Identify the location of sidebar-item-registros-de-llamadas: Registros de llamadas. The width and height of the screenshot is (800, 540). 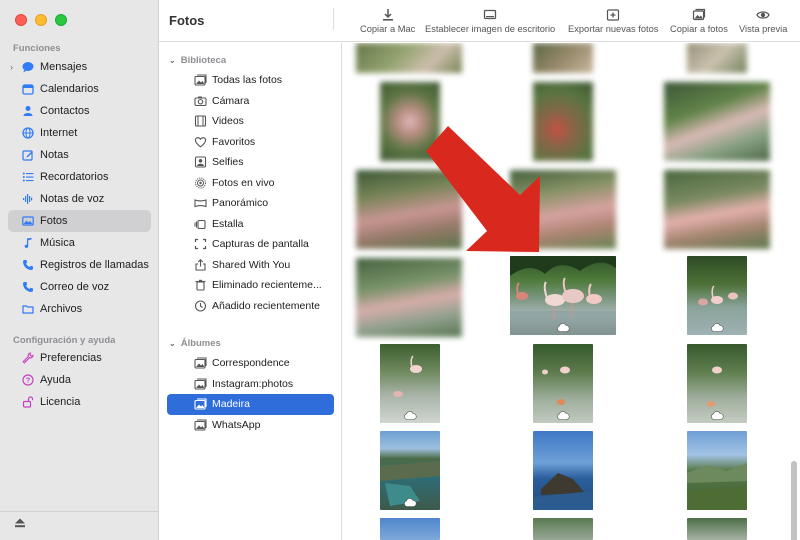
(79, 265).